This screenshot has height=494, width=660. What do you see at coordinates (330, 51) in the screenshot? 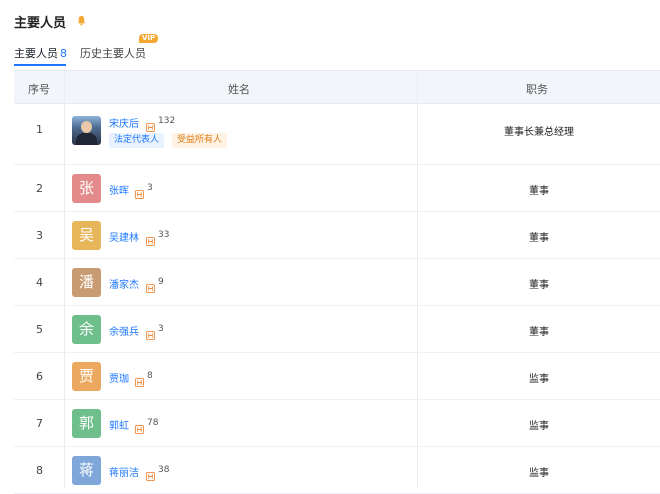
I see `tab-bar: 主要人员 8 历史主要人员 VIP` at bounding box center [330, 51].